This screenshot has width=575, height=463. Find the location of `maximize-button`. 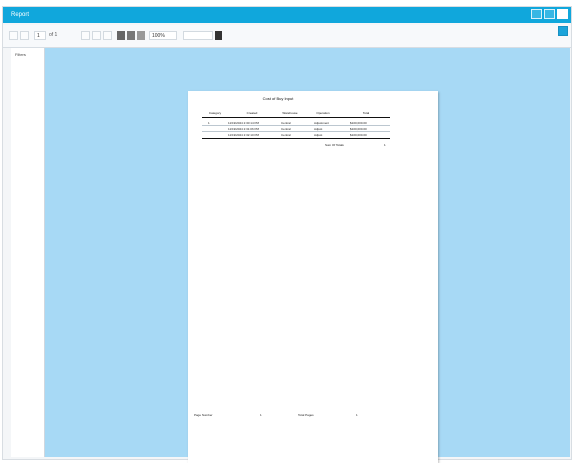

maximize-button is located at coordinates (549, 14).